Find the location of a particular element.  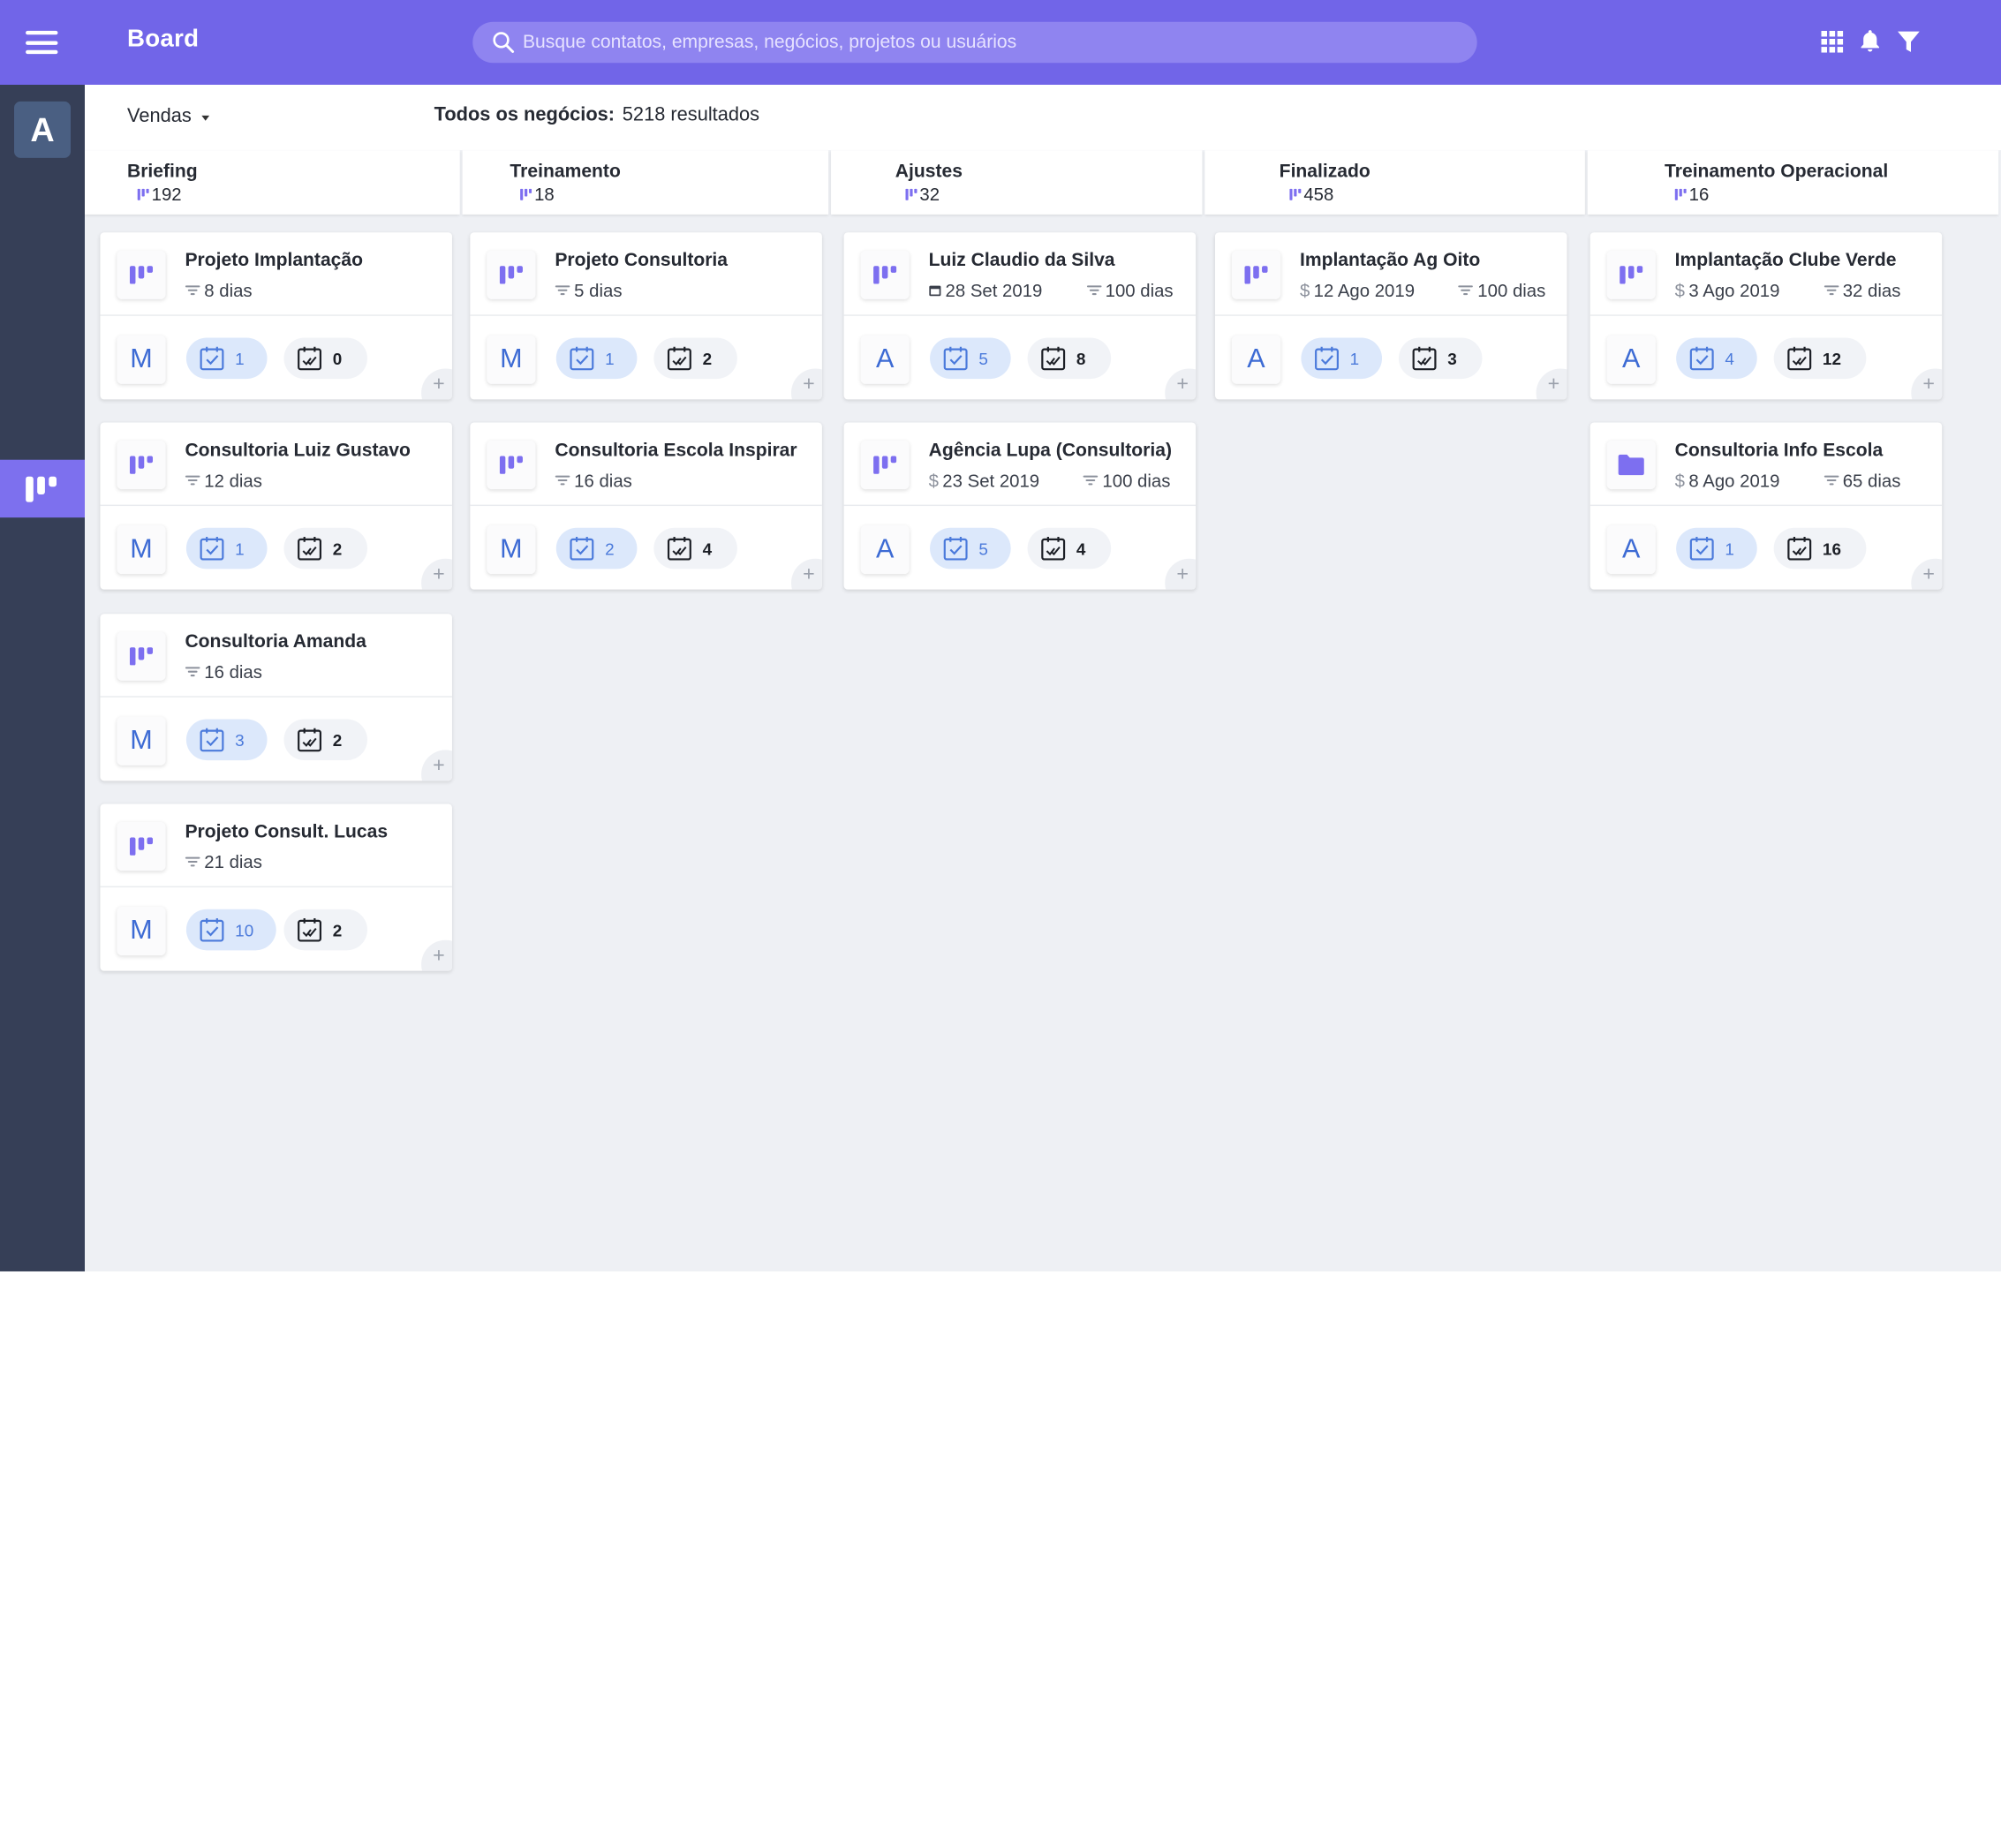

card-title: Luiz Claudio da Silva is located at coordinates (1022, 261).